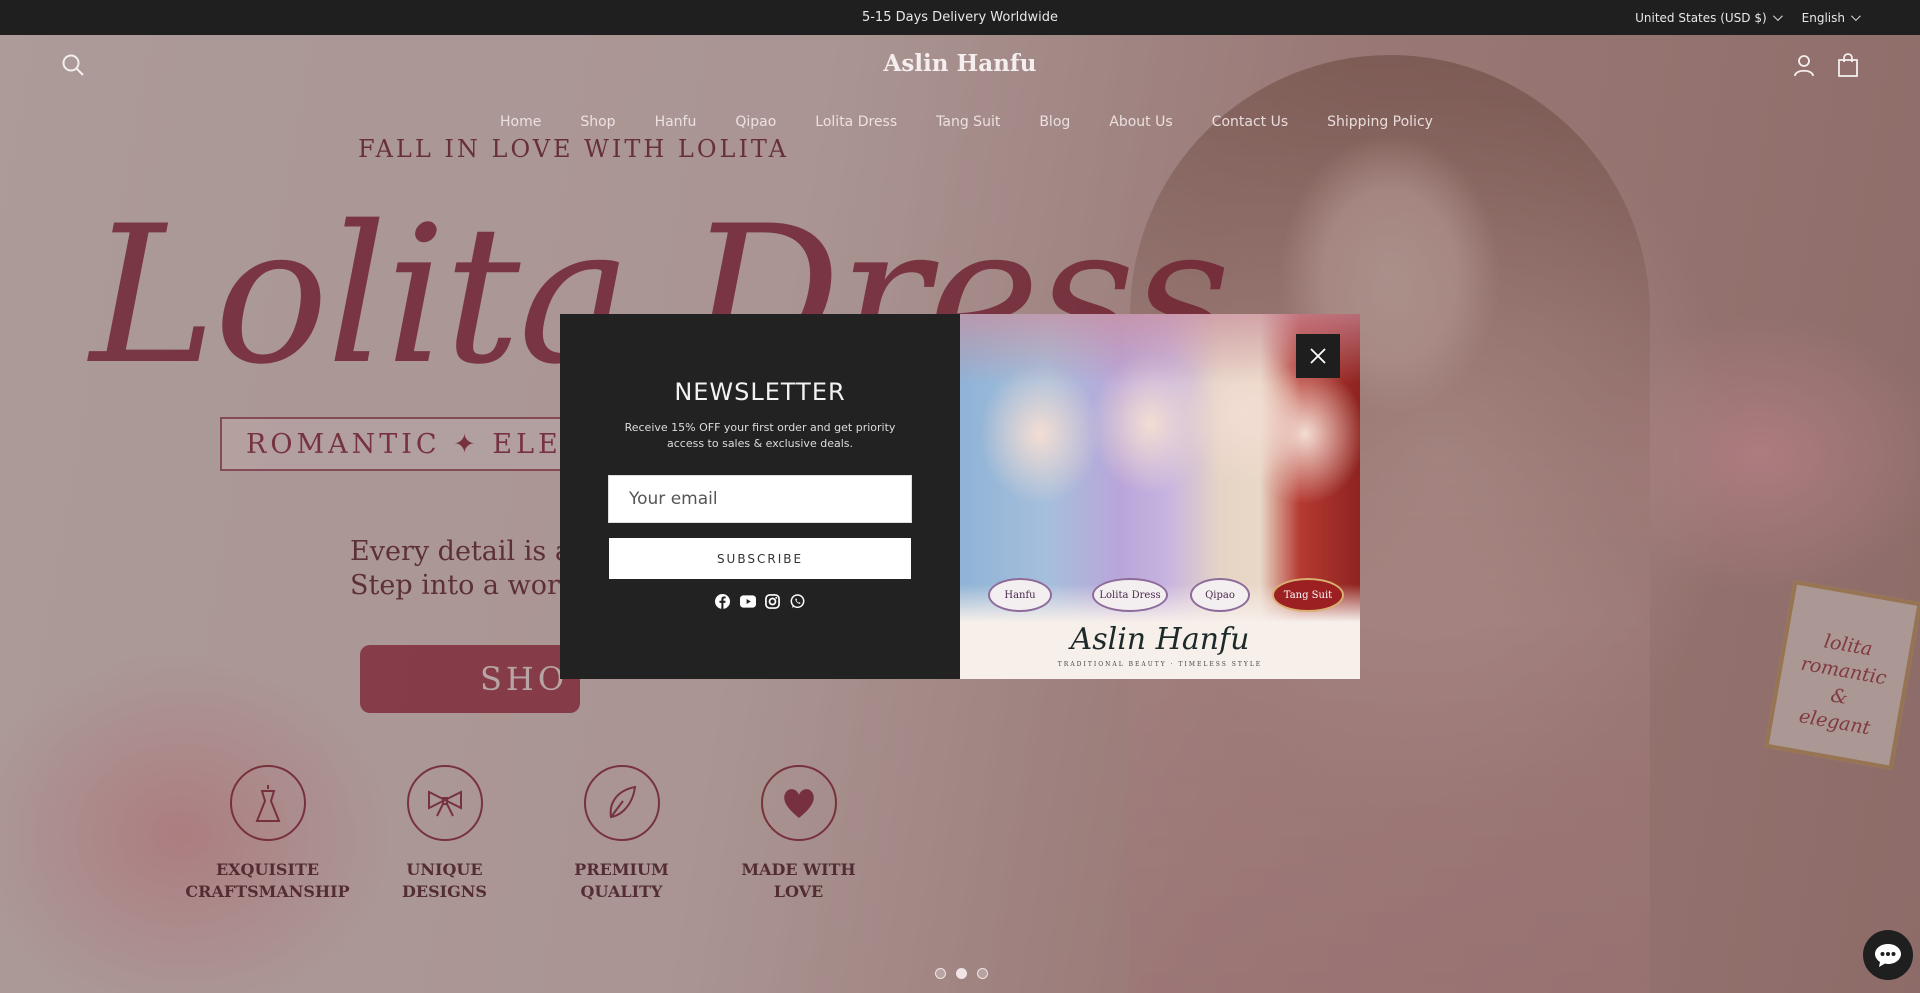 The height and width of the screenshot is (993, 1920). What do you see at coordinates (760, 558) in the screenshot?
I see `subscribe-button: SUBSCRIBE` at bounding box center [760, 558].